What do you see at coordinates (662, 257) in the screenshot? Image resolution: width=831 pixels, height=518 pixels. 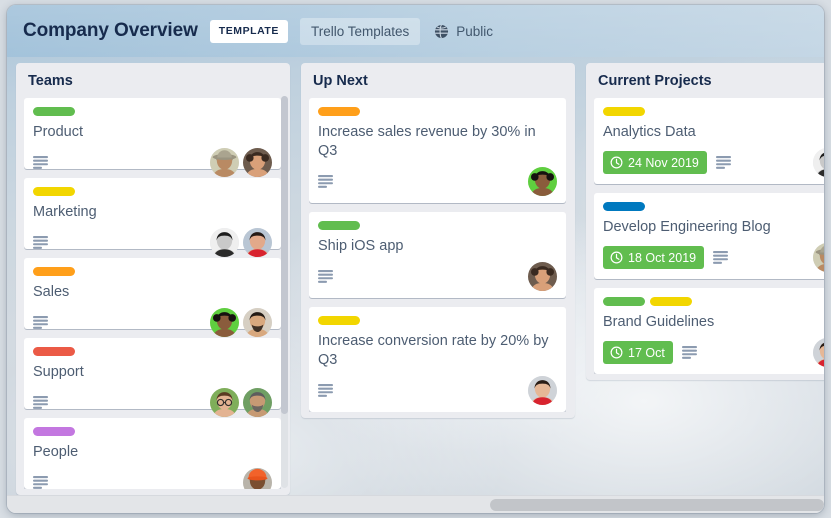 I see `due-date-label: 18 Oct 2019` at bounding box center [662, 257].